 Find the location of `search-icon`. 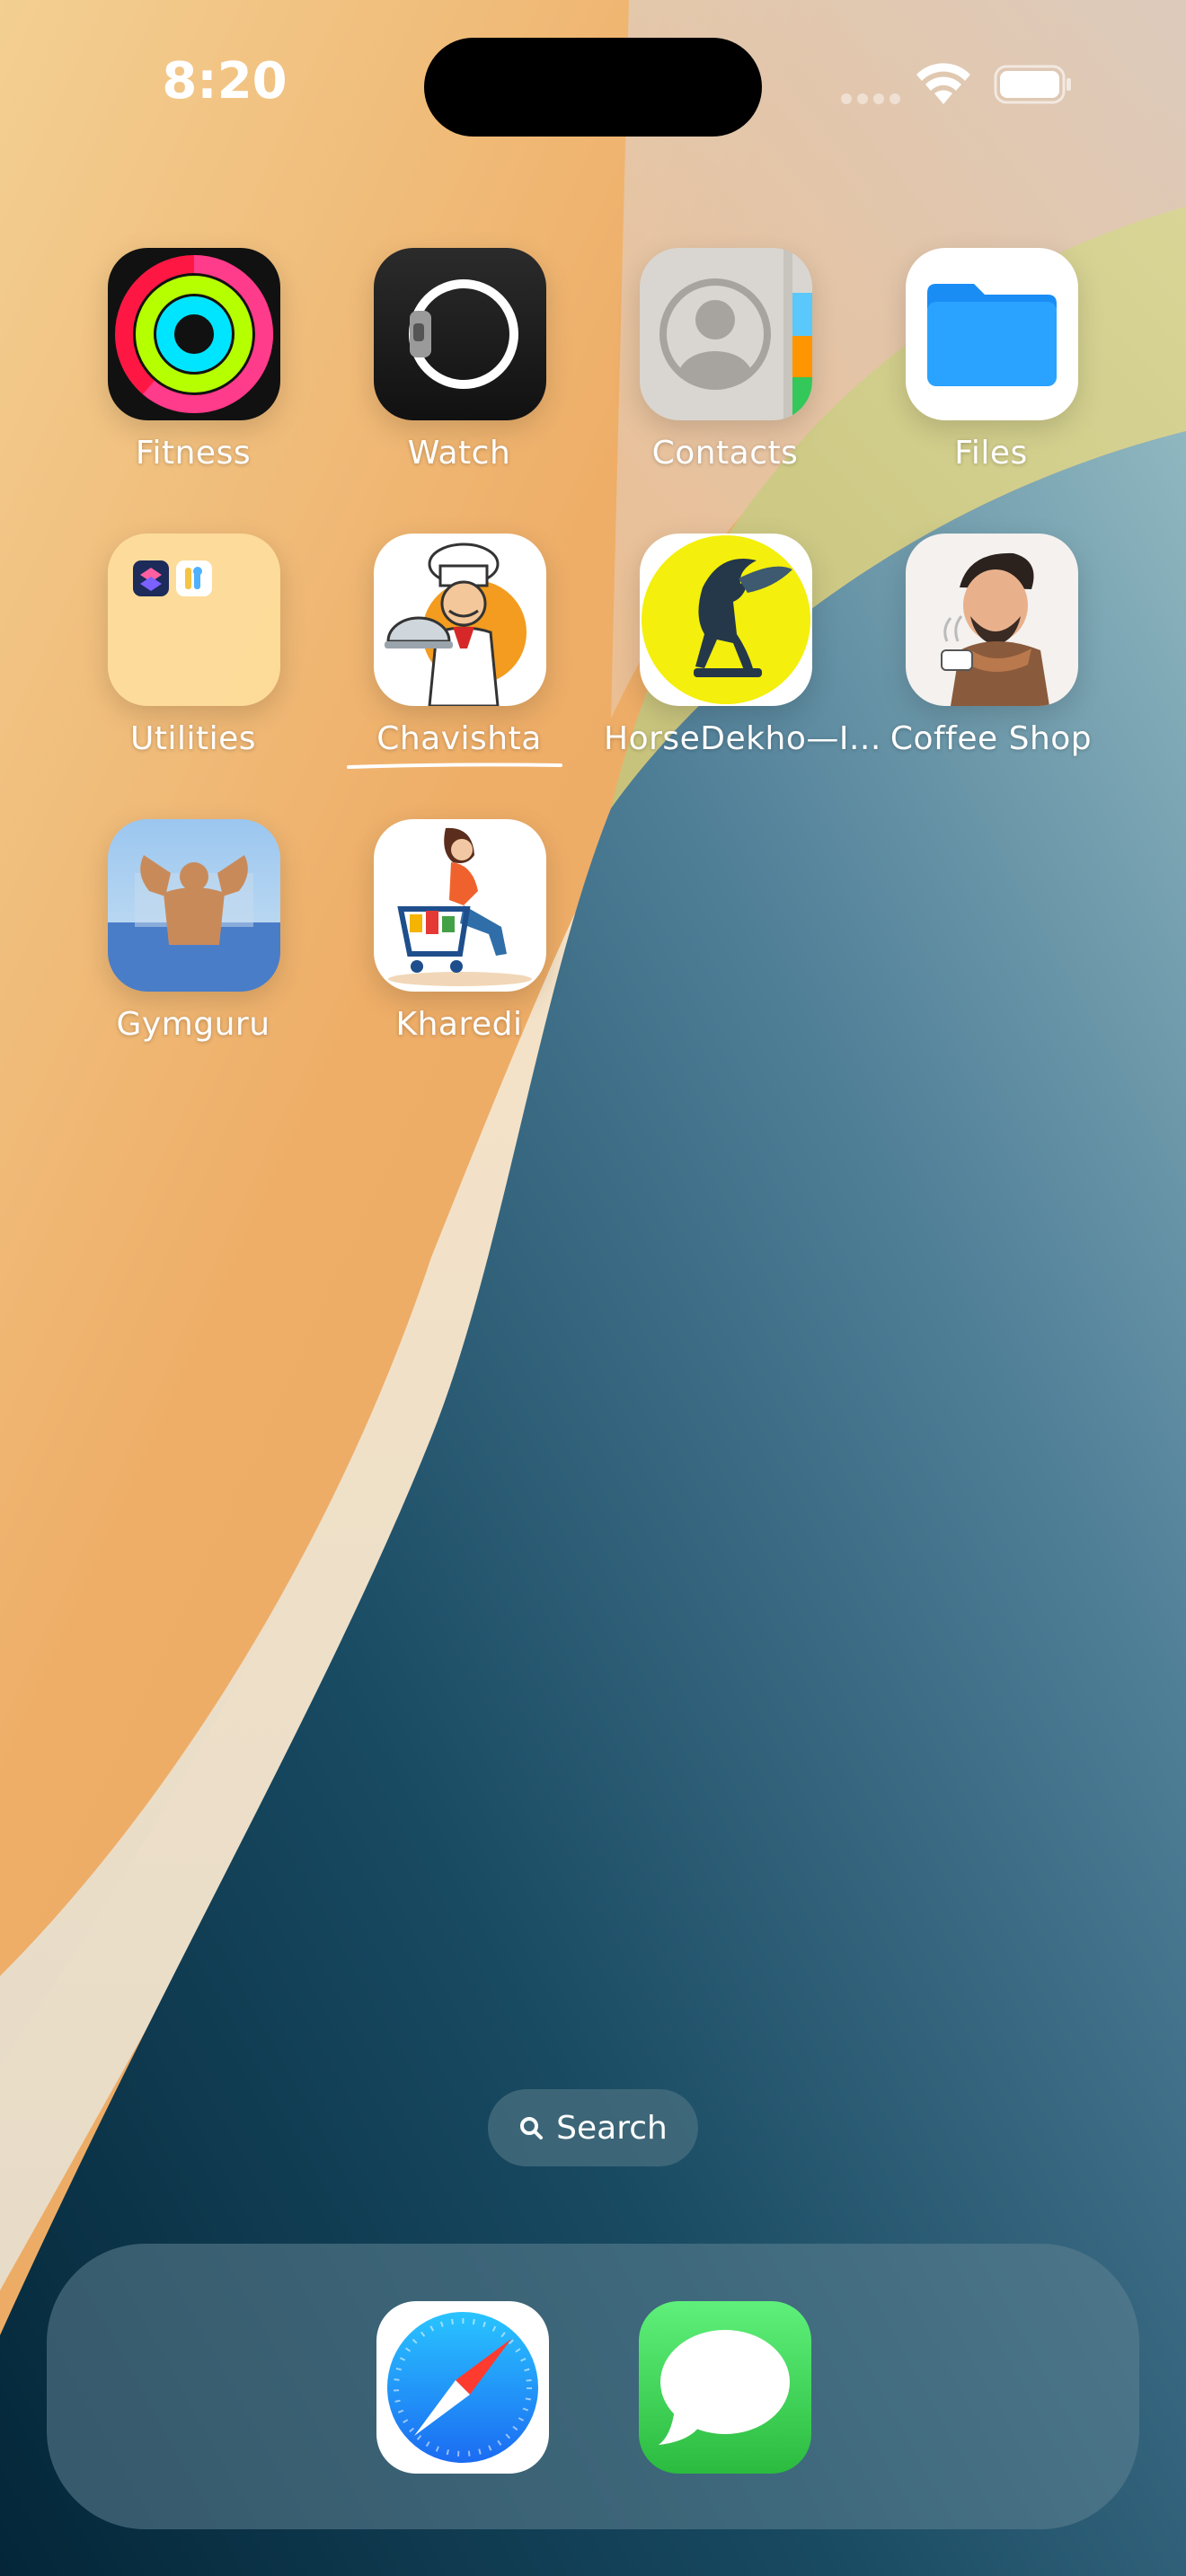

search-icon is located at coordinates (532, 2128).